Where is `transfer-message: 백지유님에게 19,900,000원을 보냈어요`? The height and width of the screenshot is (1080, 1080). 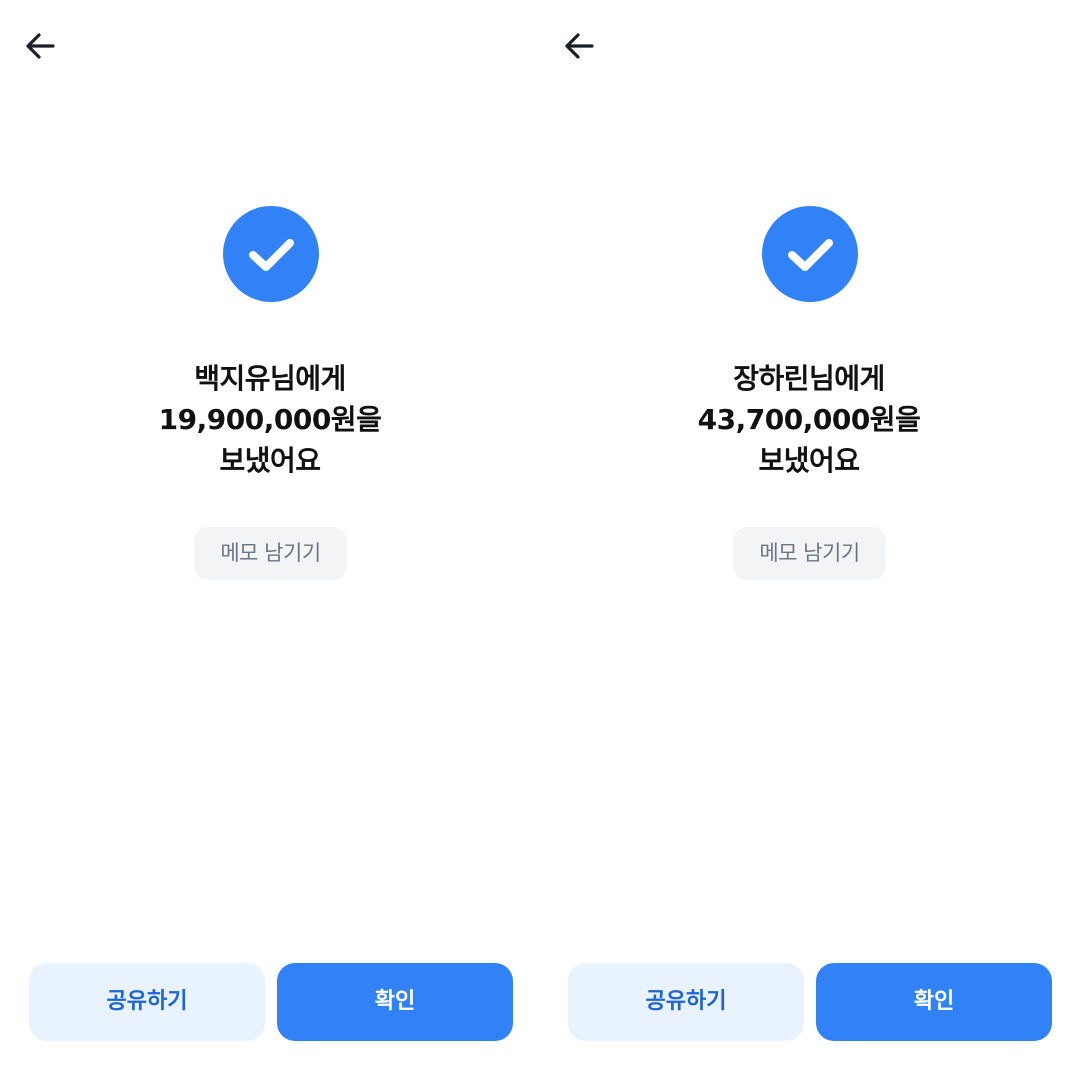 transfer-message: 백지유님에게 19,900,000원을 보냈어요 is located at coordinates (270, 419).